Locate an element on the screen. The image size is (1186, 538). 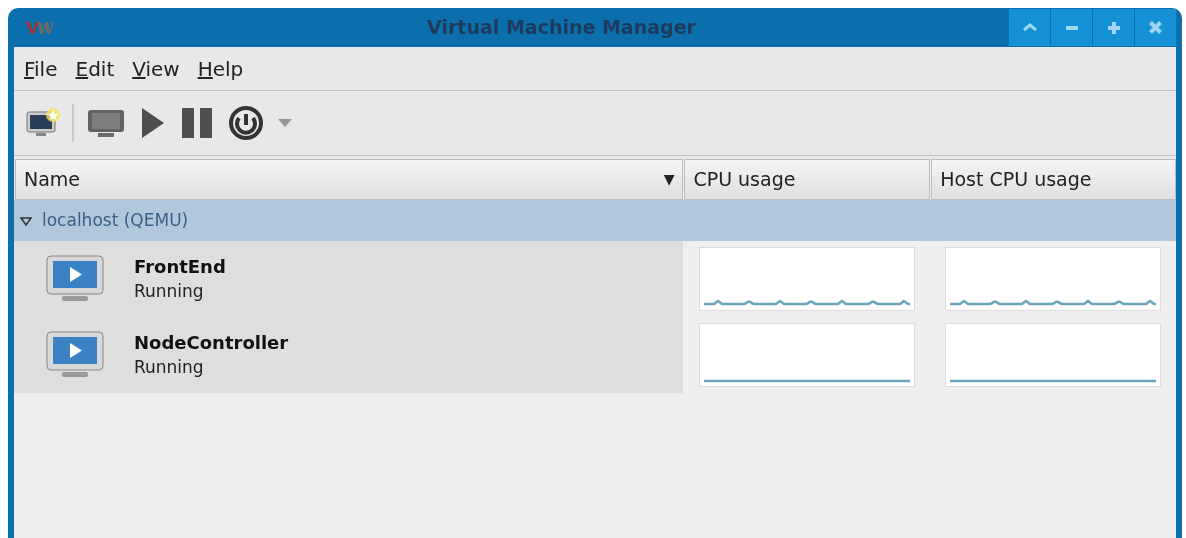
monitor-icon is located at coordinates (106, 123).